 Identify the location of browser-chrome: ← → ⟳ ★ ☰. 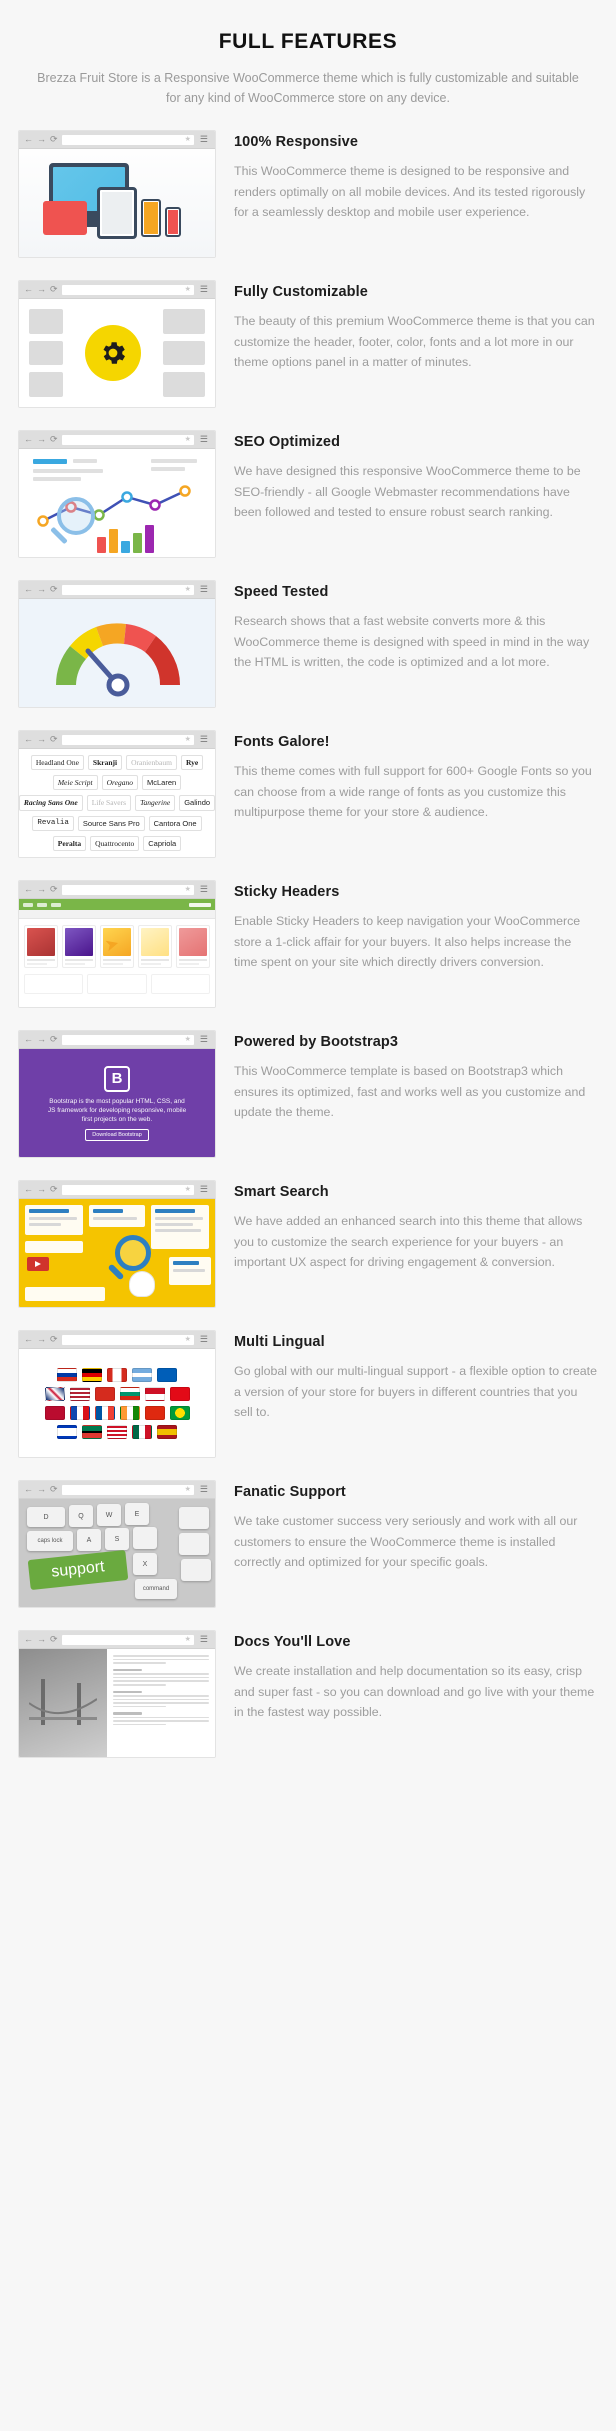
(117, 290).